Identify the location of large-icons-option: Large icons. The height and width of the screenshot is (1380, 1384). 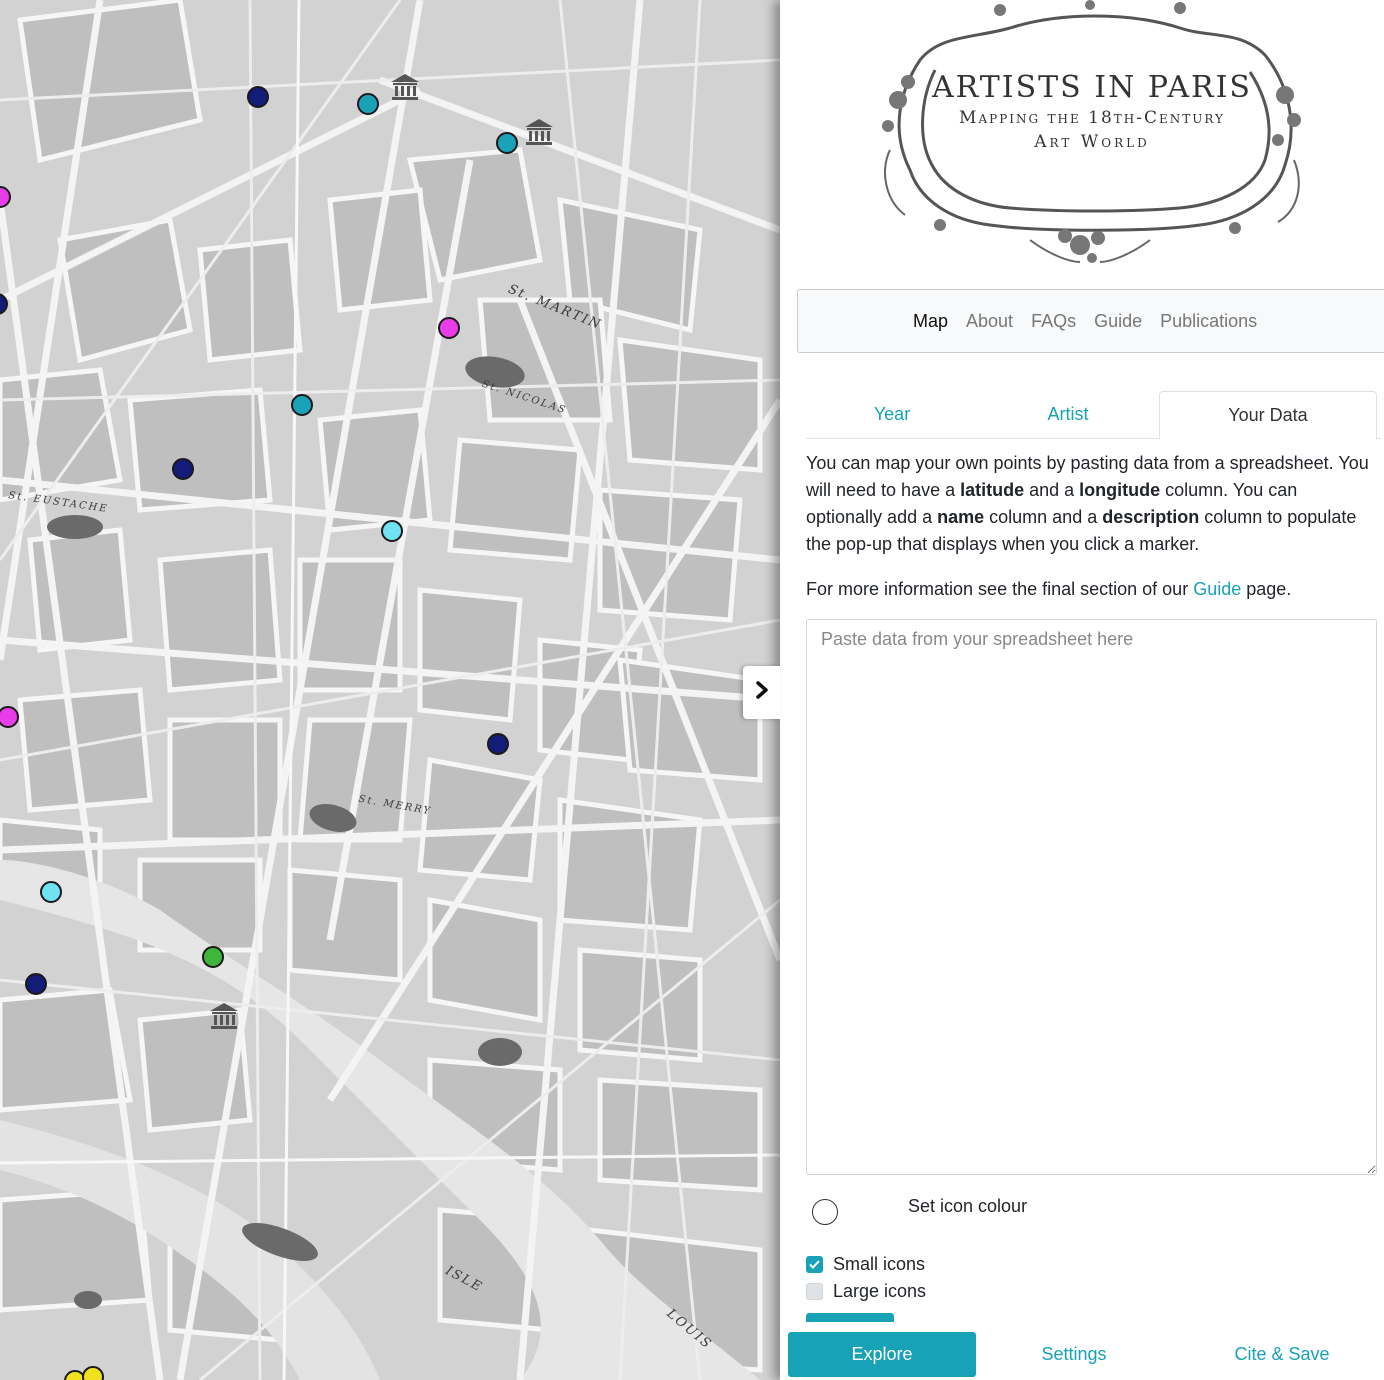
(866, 1291).